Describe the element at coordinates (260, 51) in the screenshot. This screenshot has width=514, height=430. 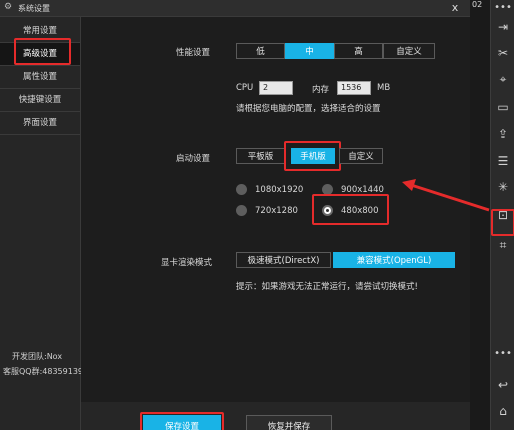
I see `perf-low-option: 低` at that location.